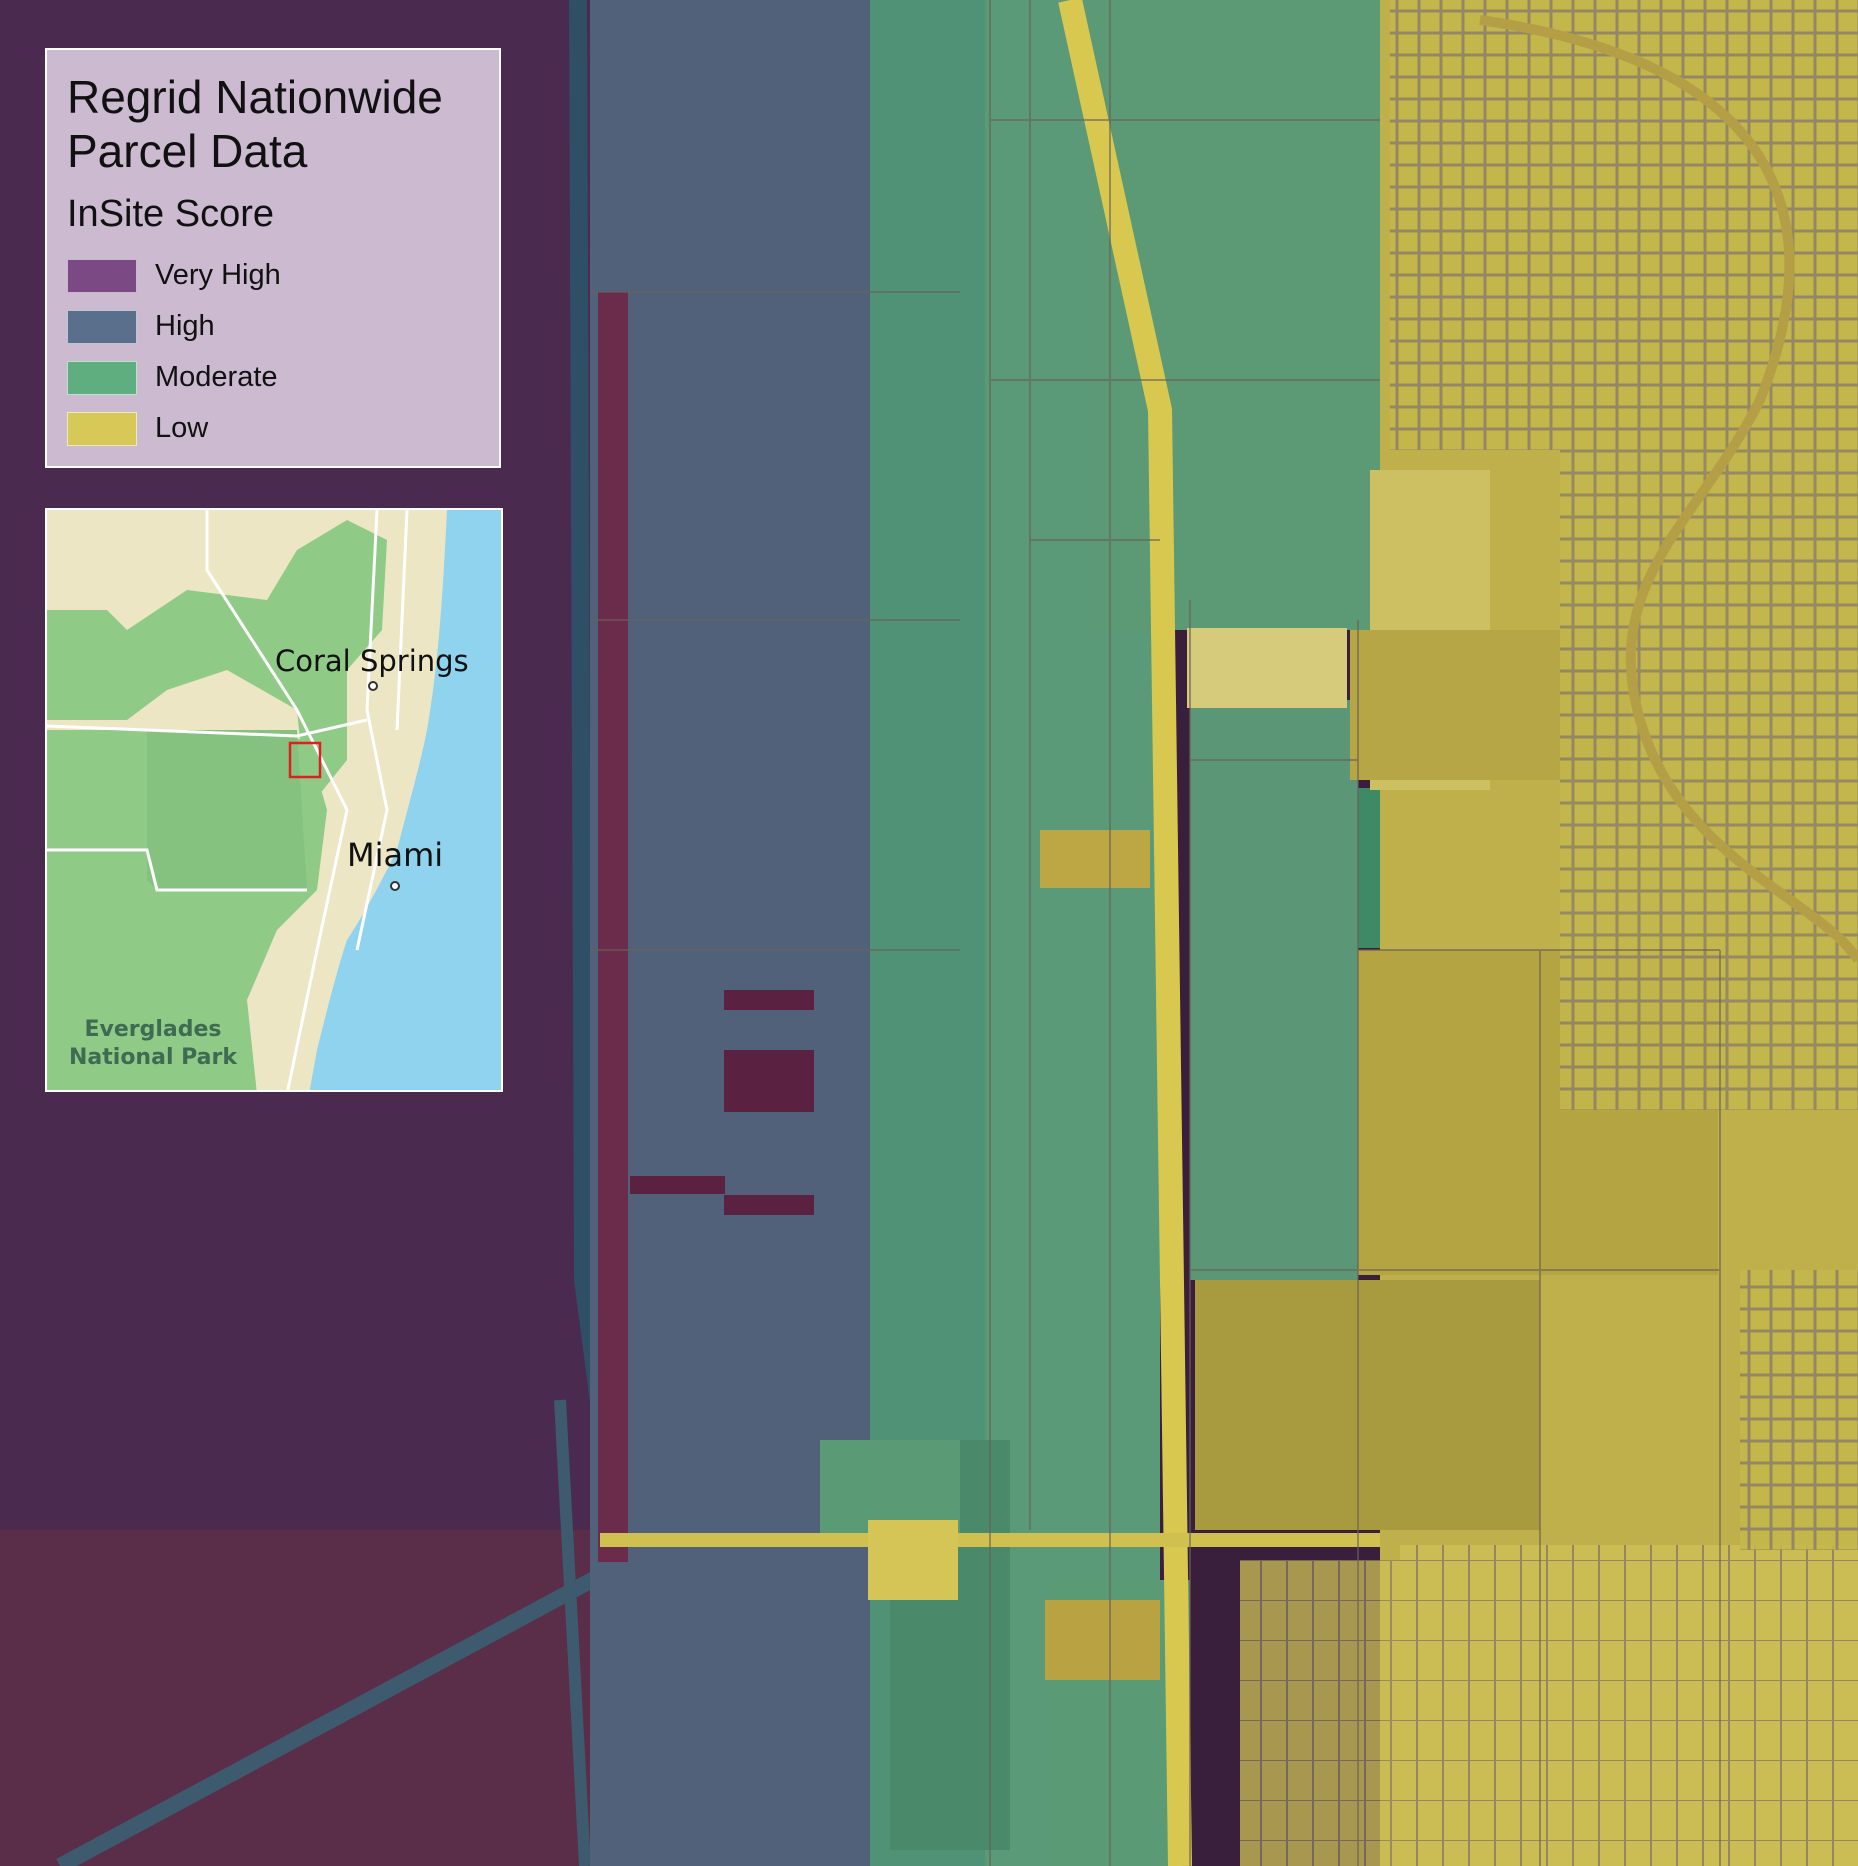 The height and width of the screenshot is (1866, 1858). Describe the element at coordinates (320, 1698) in the screenshot. I see `zone-very-high-southwest` at that location.